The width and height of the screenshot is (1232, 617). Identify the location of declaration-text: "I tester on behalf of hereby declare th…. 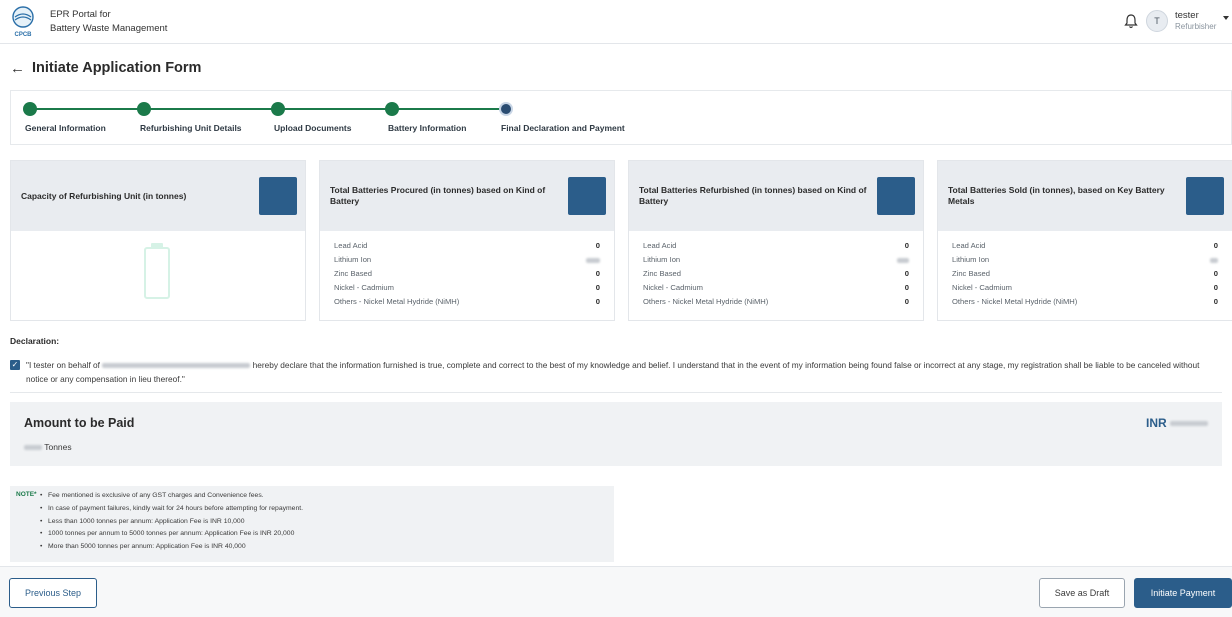
(624, 372).